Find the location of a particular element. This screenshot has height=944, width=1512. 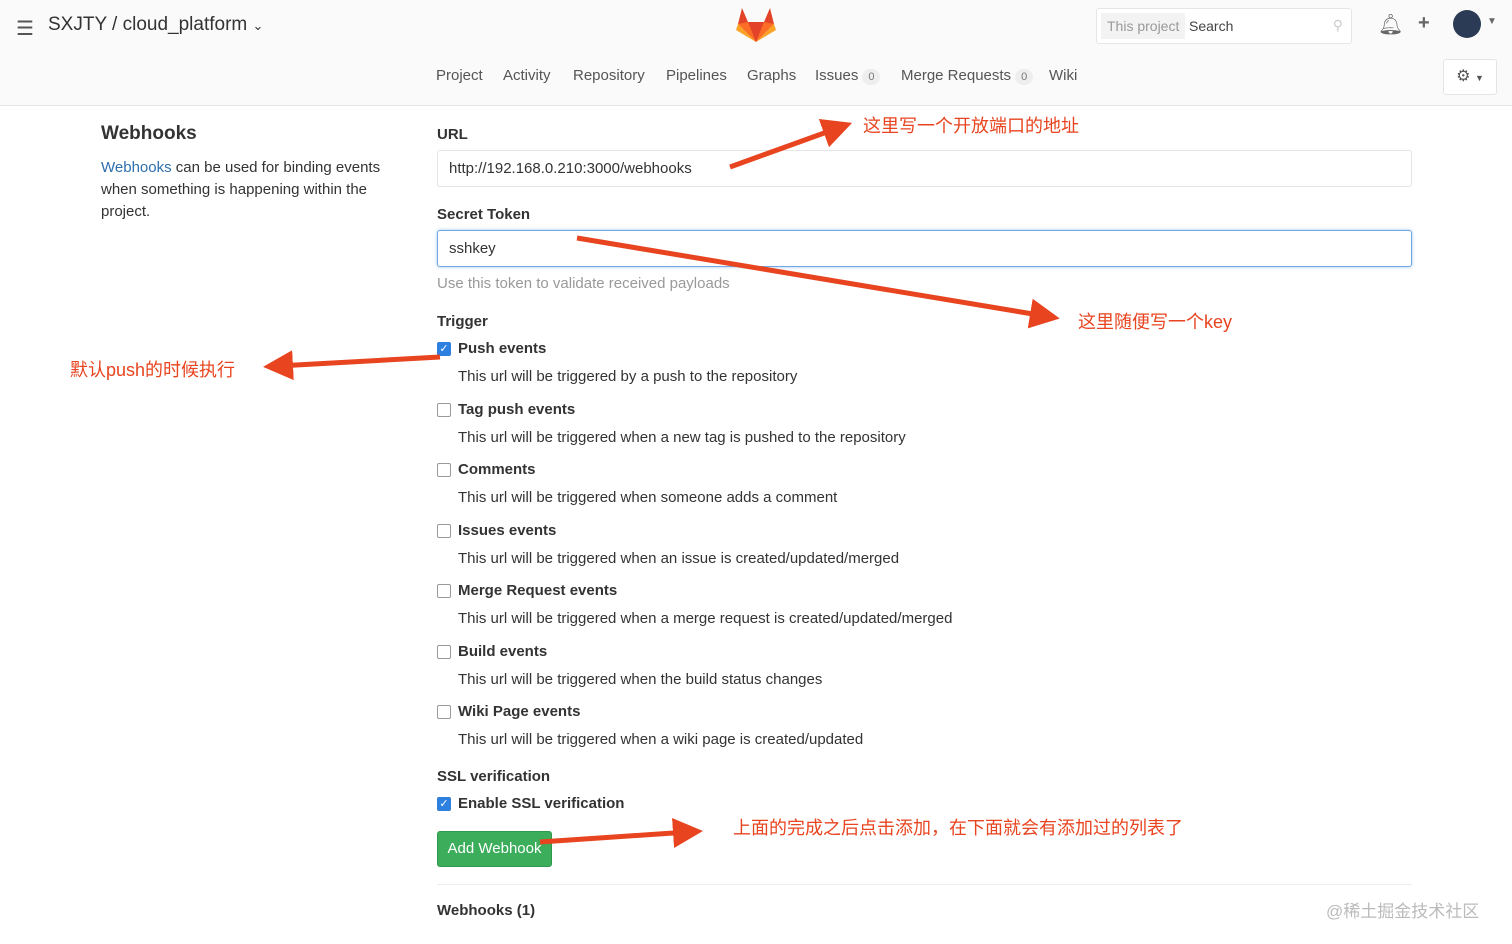

menu-icon: ☰ is located at coordinates (25, 28).